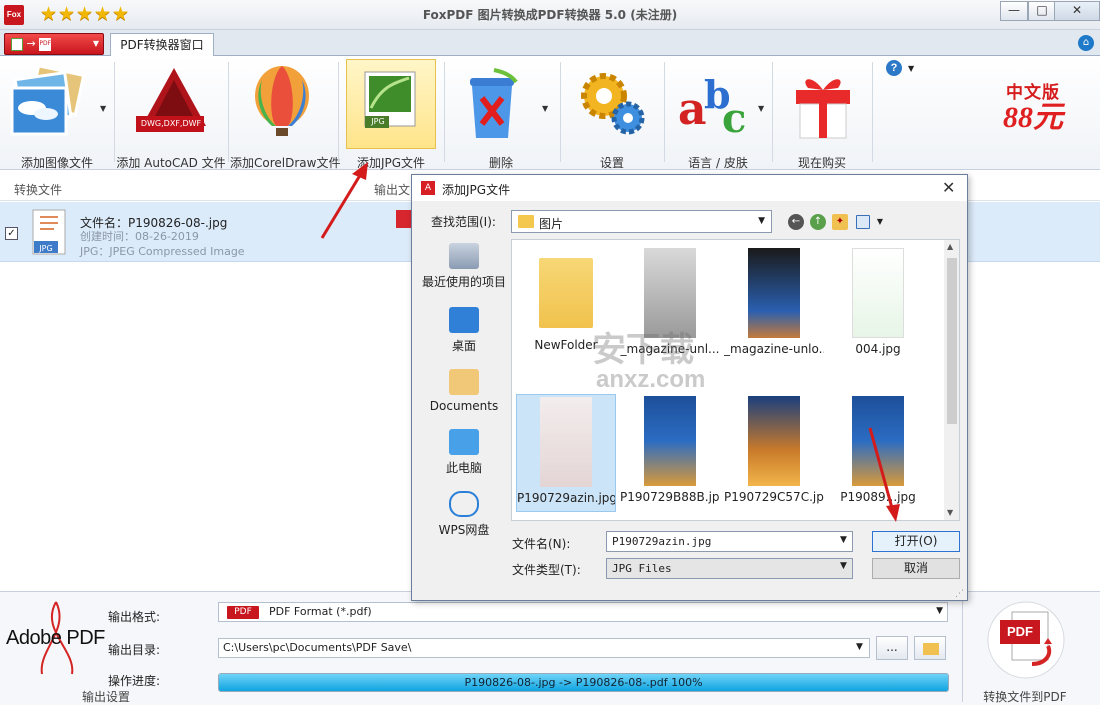 The image size is (1100, 705). I want to click on convert-to-pdf-button: PDF 转换文件到PDF, so click(1025, 650).